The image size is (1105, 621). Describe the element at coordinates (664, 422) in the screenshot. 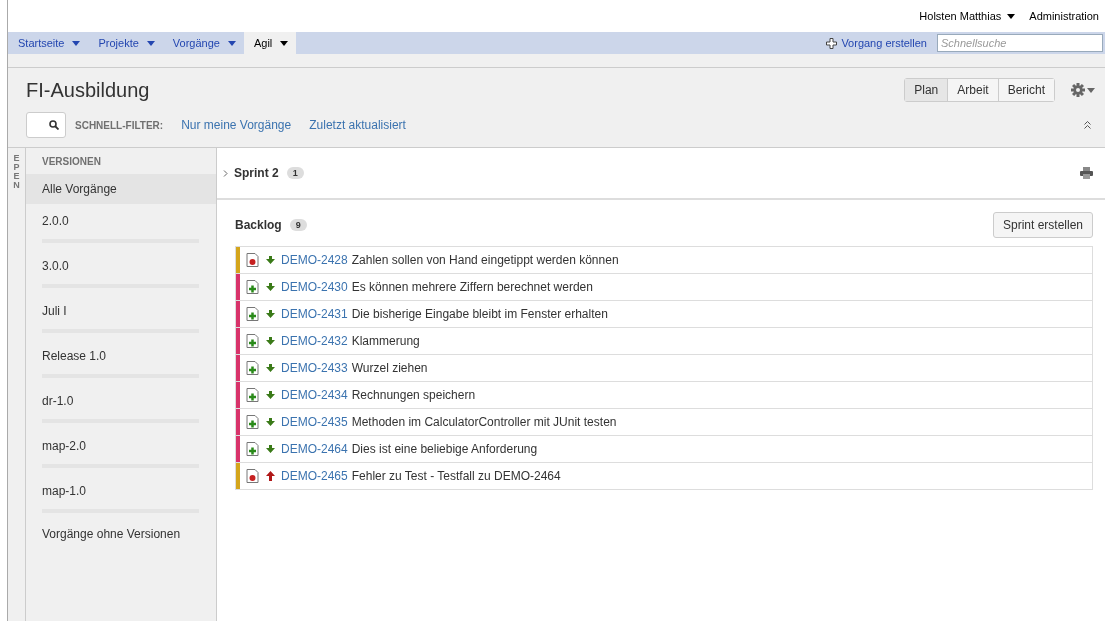

I see `issue-row: DEMO-2435 Methoden im CalculatorController mit JUnit testen` at that location.